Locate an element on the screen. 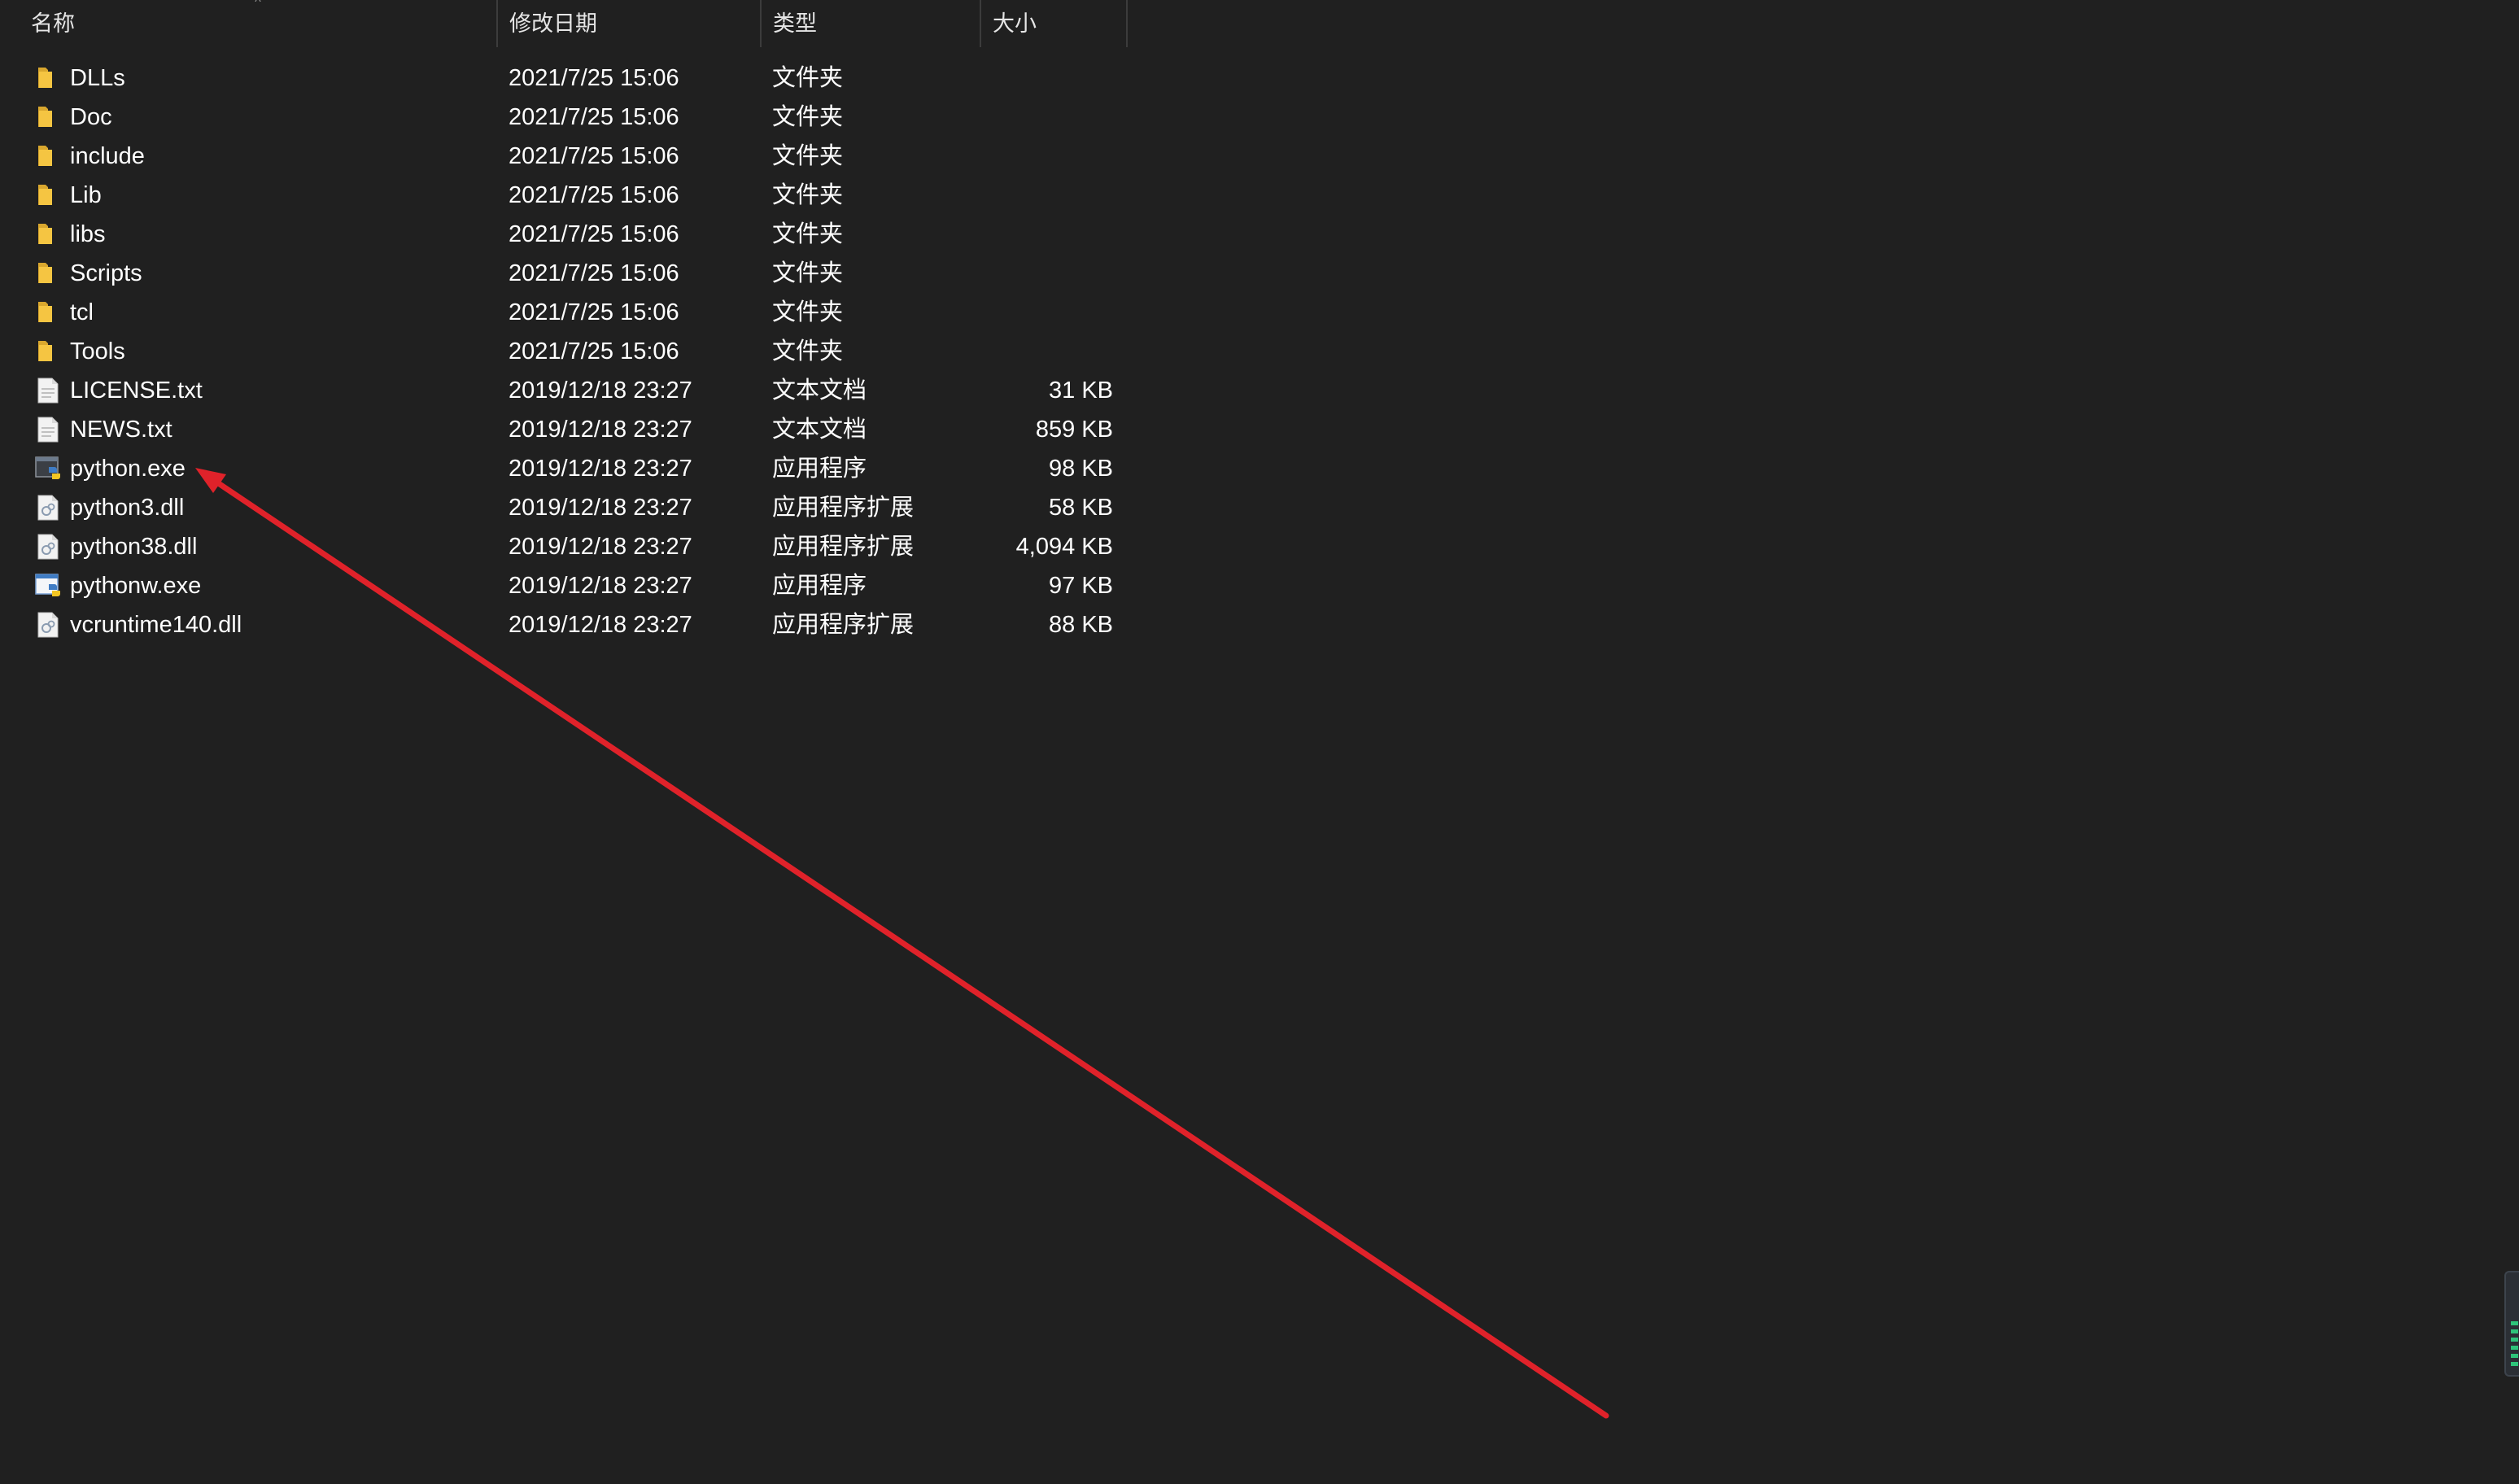 This screenshot has height=1484, width=2519. pythonw-exe-icon is located at coordinates (48, 586).